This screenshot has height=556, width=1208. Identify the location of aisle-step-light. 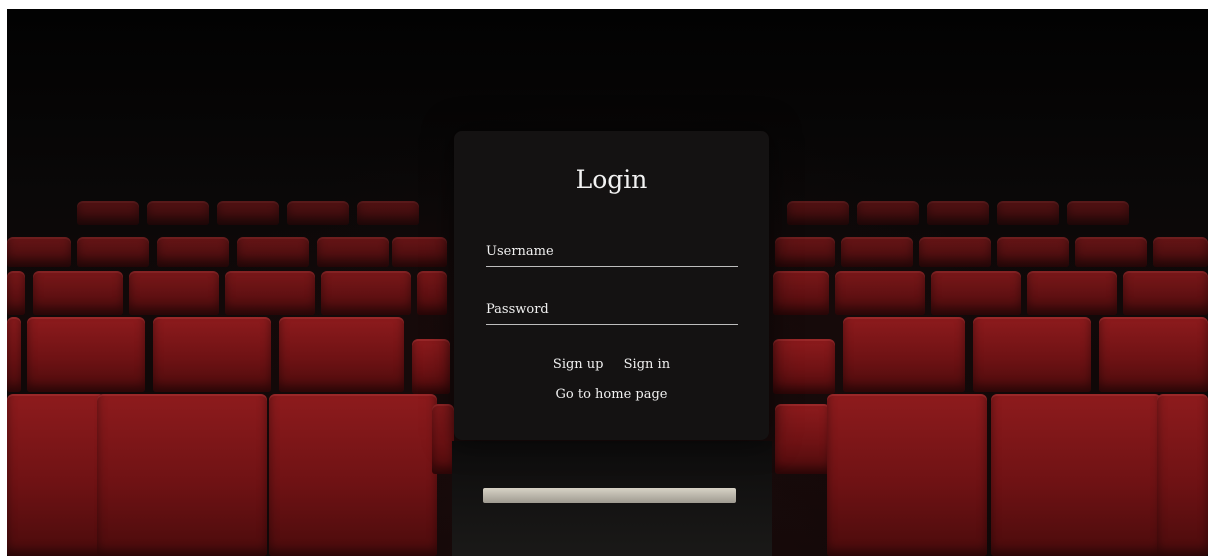
(609, 495).